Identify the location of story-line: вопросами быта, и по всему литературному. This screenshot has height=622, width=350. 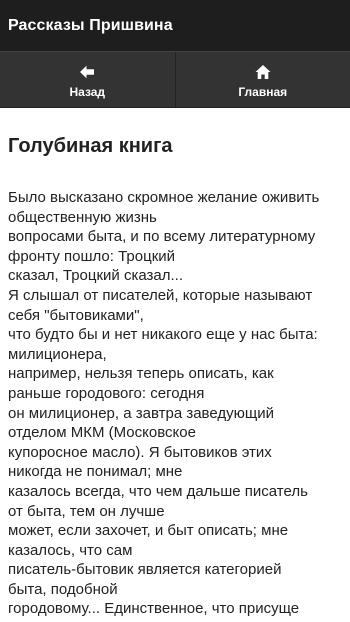
(162, 237).